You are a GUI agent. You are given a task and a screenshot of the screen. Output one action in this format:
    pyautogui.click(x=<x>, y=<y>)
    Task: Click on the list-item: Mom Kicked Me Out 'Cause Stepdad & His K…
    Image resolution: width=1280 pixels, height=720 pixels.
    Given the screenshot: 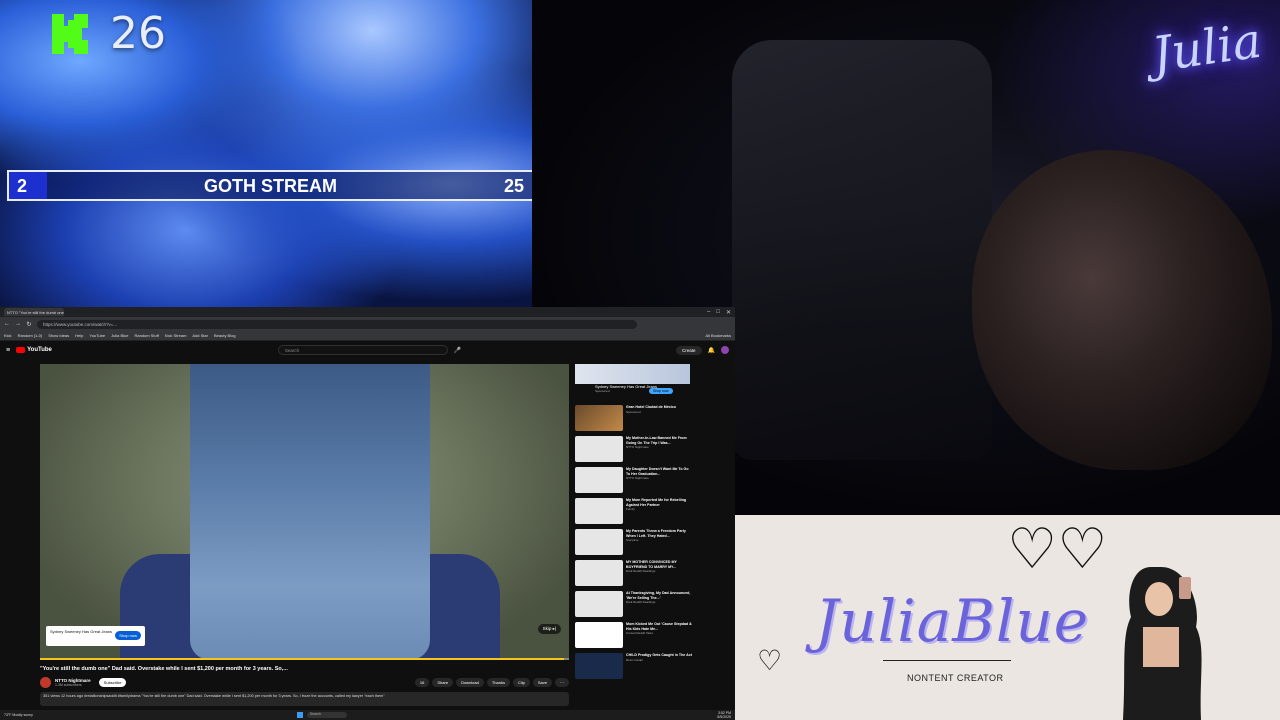 What is the action you would take?
    pyautogui.click(x=634, y=637)
    